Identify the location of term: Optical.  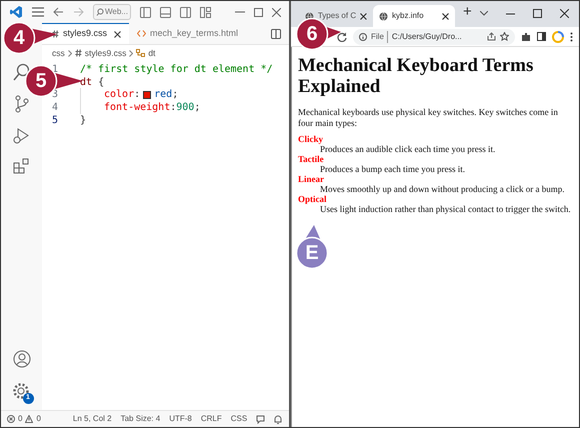
(312, 199).